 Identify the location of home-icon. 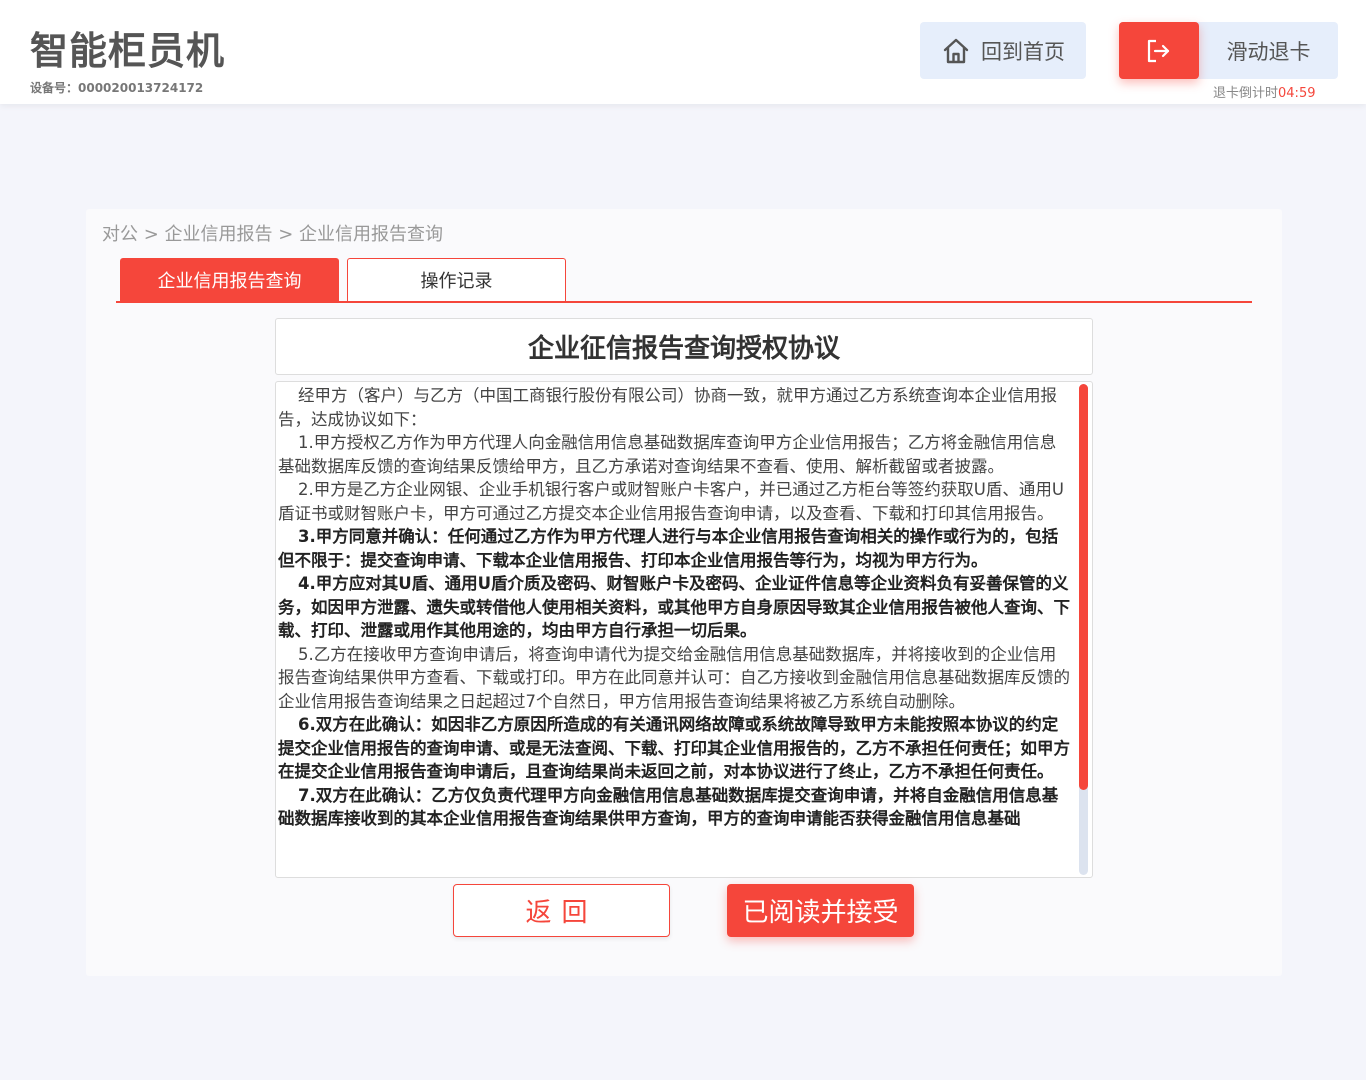
(956, 50).